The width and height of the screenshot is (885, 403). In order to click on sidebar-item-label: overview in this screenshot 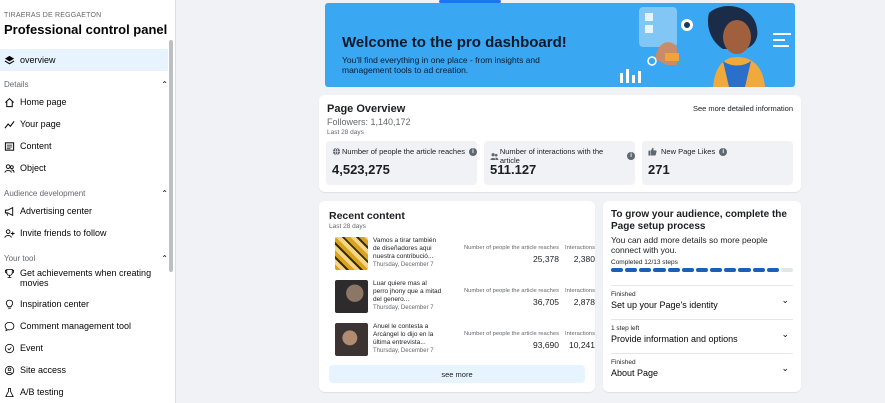, I will do `click(38, 60)`.